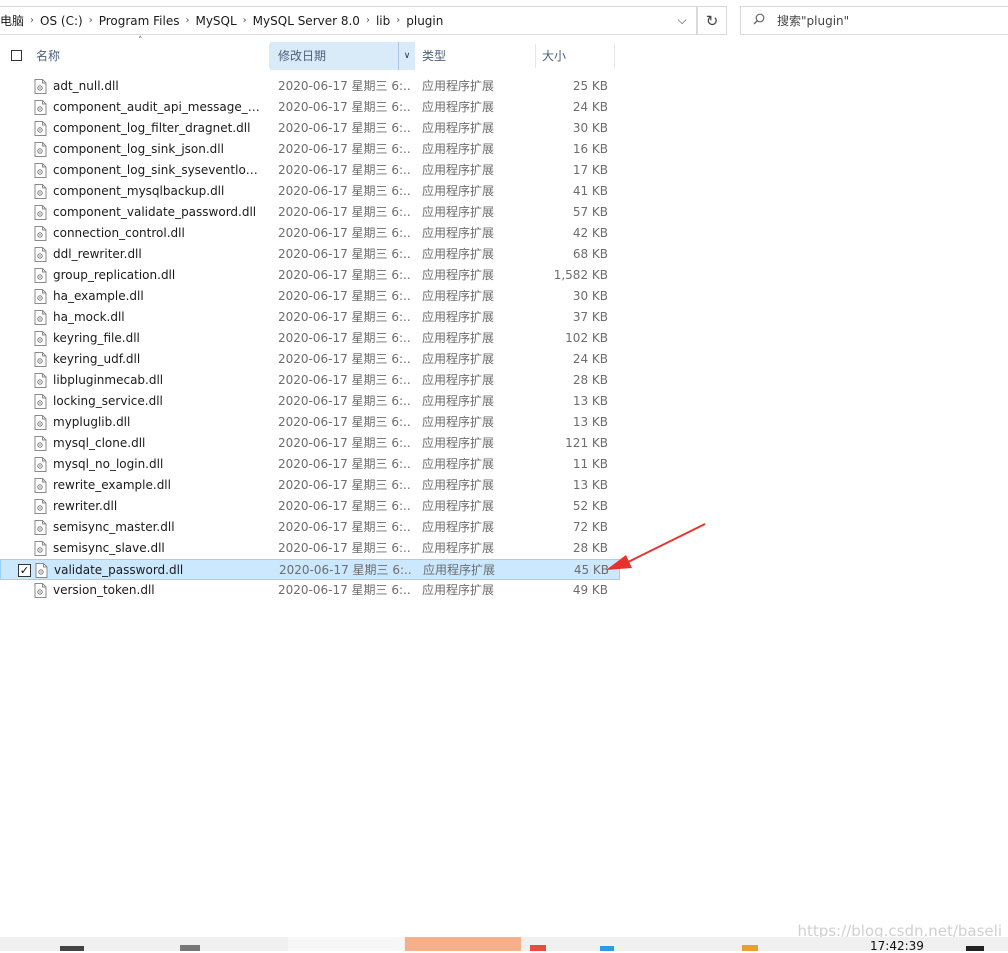 This screenshot has height=953, width=1008. I want to click on file-size: 17 KB, so click(590, 170).